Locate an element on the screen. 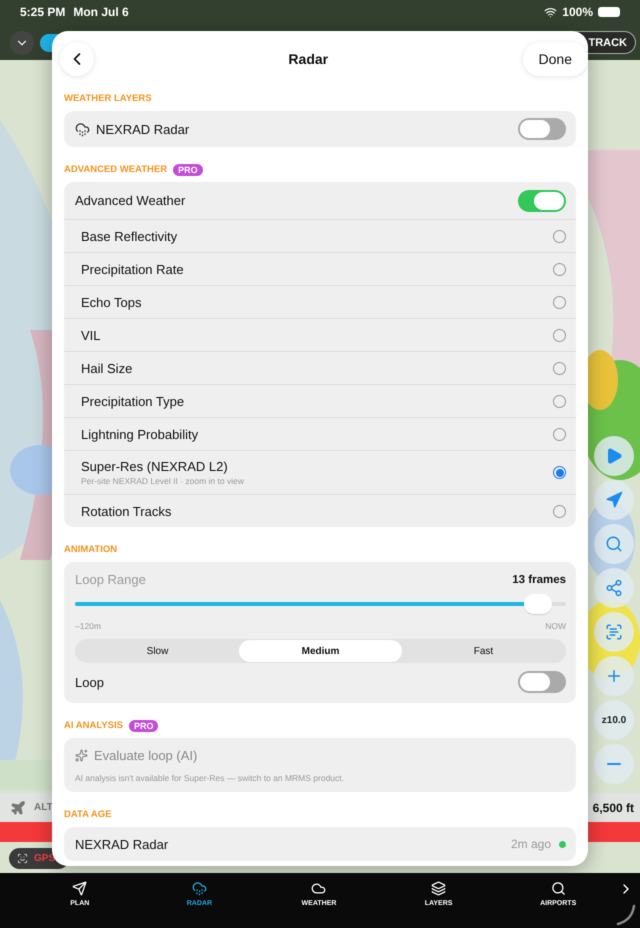  row-label: Super-Res (NEXRAD L2) is located at coordinates (155, 466).